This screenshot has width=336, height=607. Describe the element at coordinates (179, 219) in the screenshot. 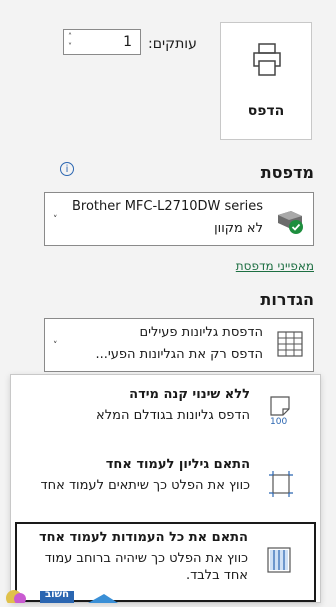

I see `printer-select: Brother MFC-L2710DW series לא מקוון ˅` at that location.